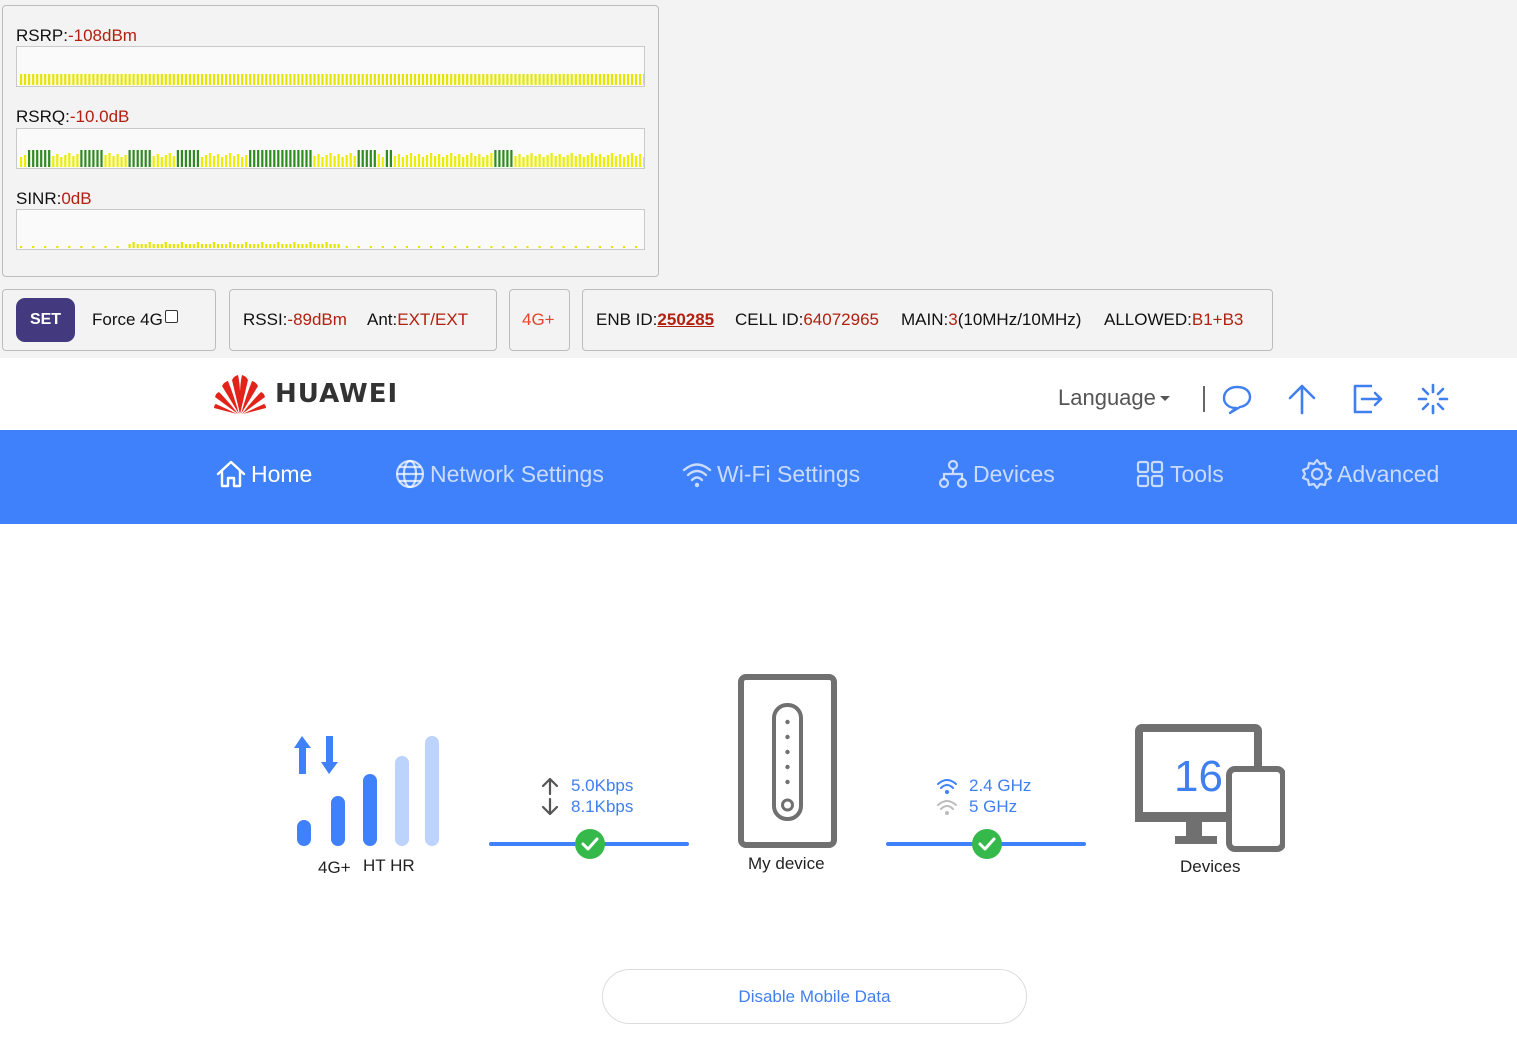 This screenshot has width=1517, height=1039. Describe the element at coordinates (171, 316) in the screenshot. I see `force-4g-checkbox` at that location.